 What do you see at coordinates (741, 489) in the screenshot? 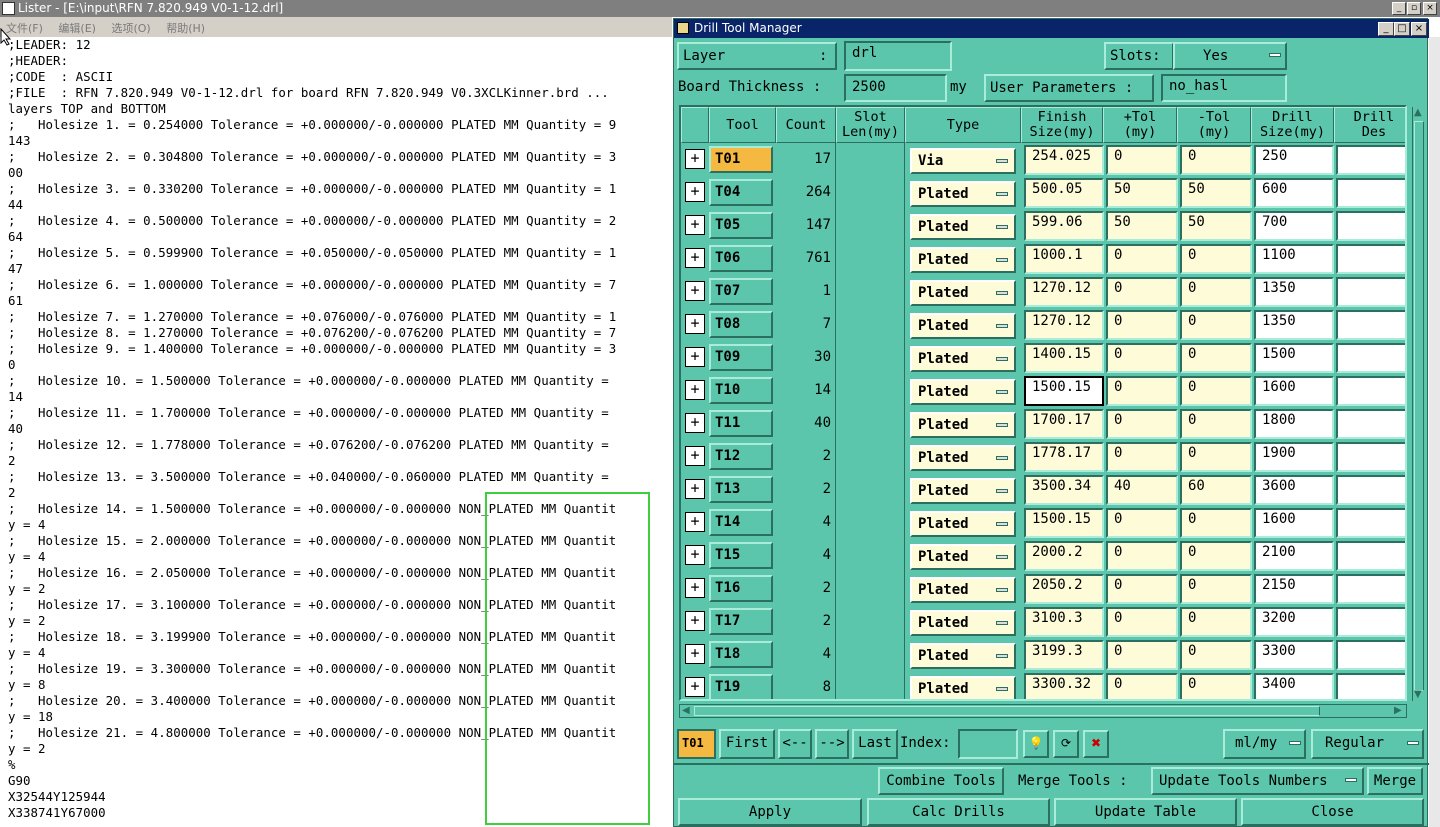
I see `tool-button: T13` at bounding box center [741, 489].